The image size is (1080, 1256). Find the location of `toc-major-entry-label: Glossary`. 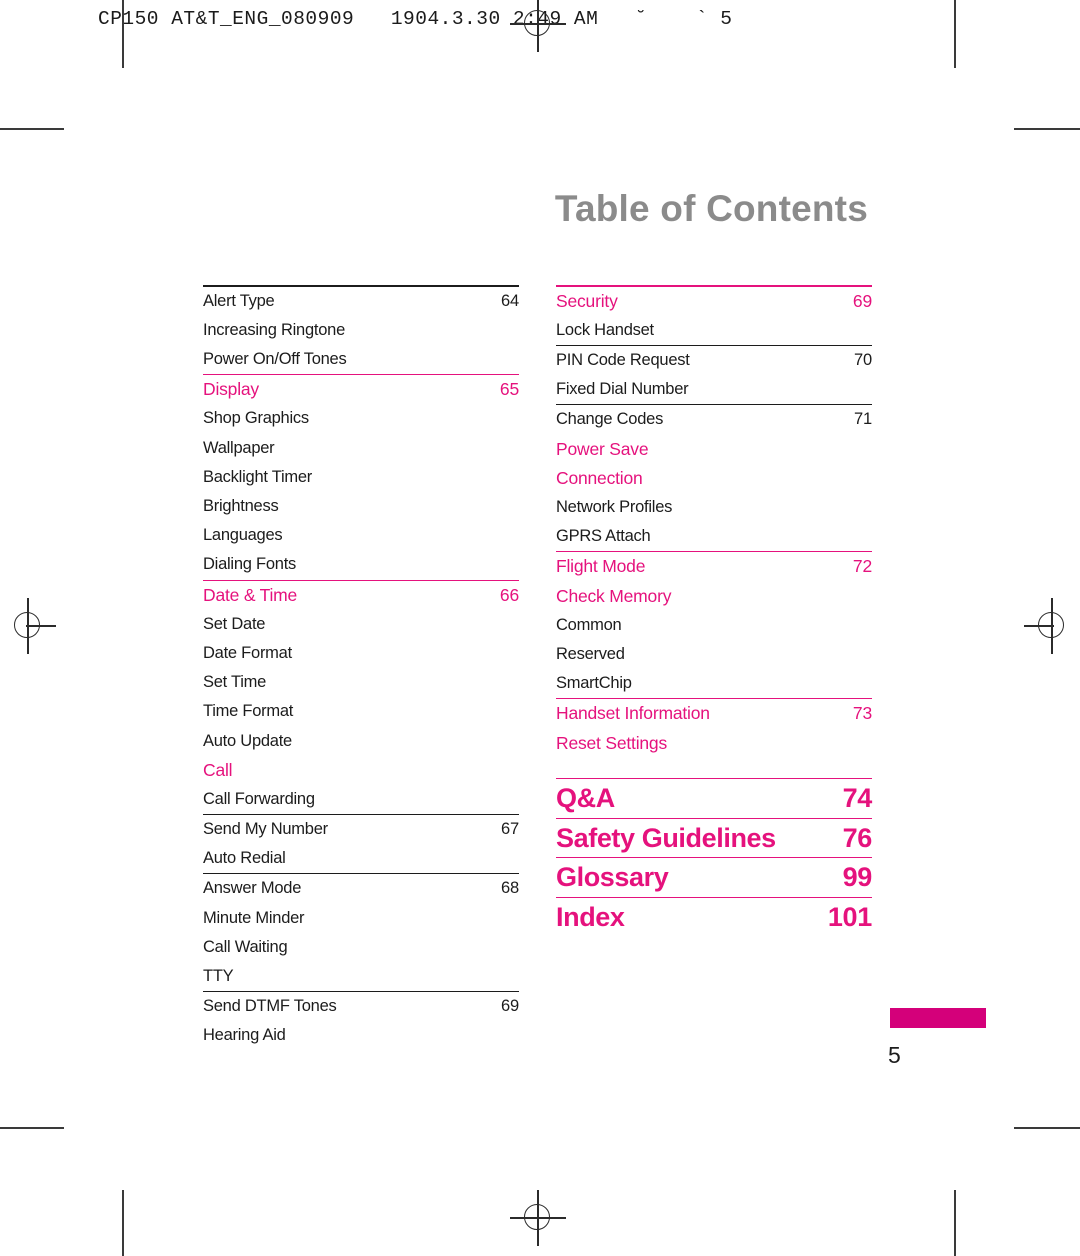

toc-major-entry-label: Glossary is located at coordinates (612, 877).